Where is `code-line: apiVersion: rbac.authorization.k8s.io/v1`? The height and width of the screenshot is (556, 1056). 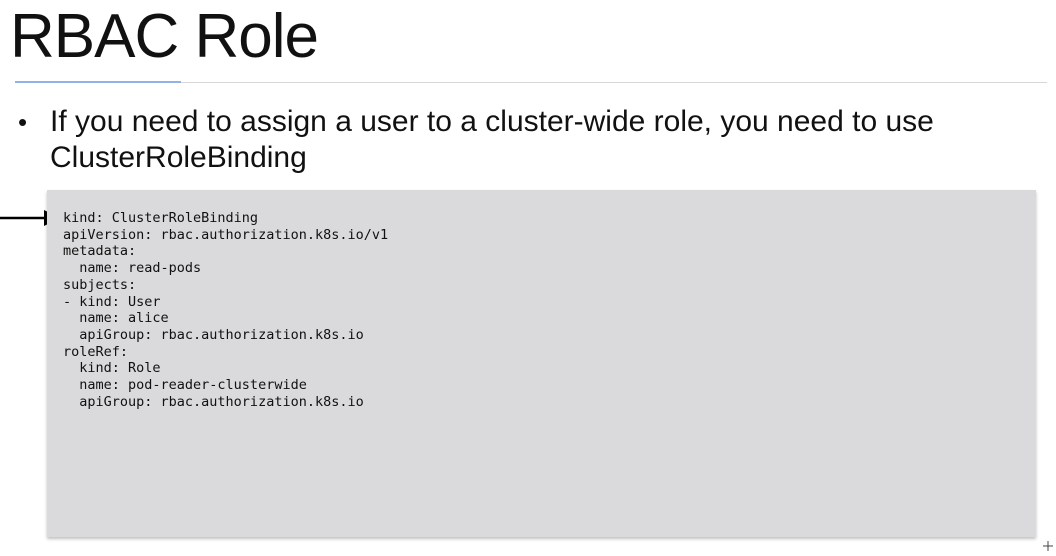 code-line: apiVersion: rbac.authorization.k8s.io/v1 is located at coordinates (226, 234).